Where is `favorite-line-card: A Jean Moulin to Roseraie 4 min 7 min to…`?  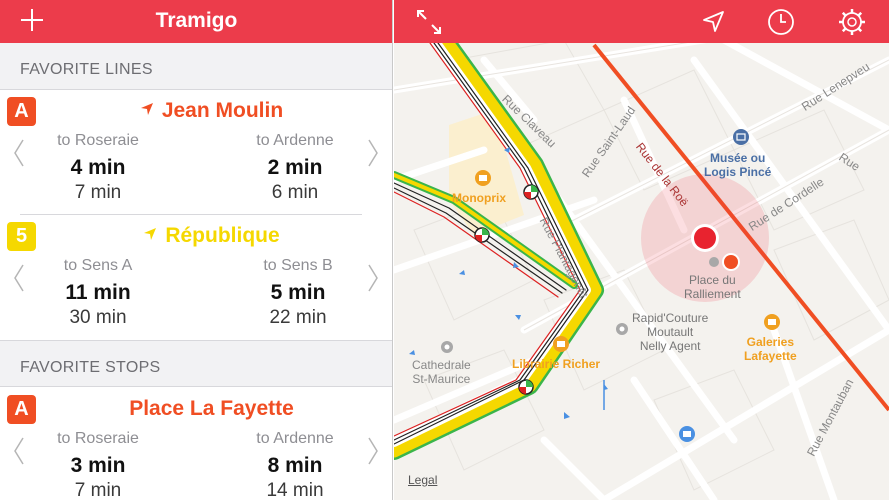 favorite-line-card: A Jean Moulin to Roseraie 4 min 7 min to… is located at coordinates (196, 152).